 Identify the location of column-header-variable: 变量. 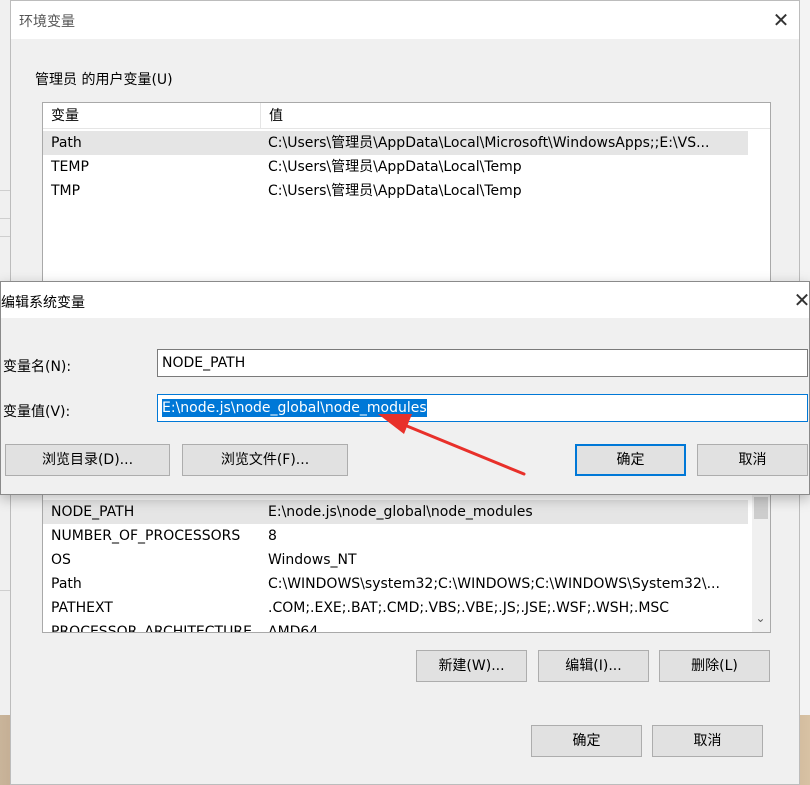
(152, 116).